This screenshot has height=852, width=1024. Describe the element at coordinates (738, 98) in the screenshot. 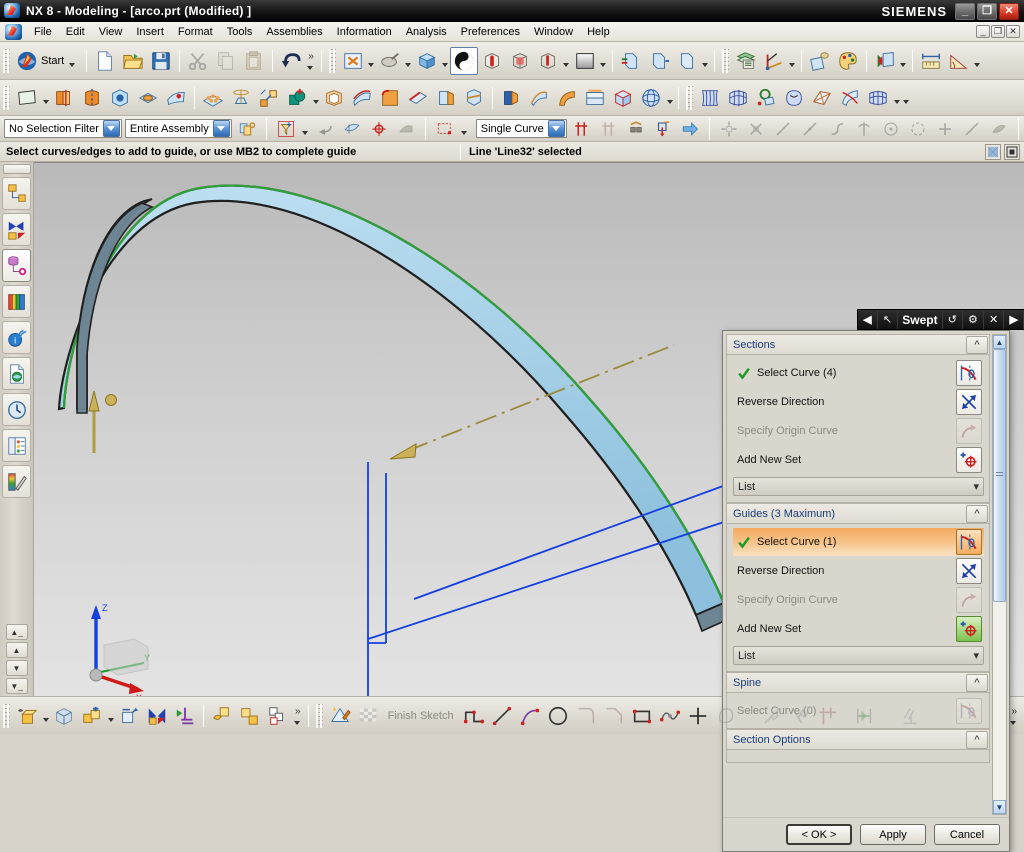

I see `through-curve-mesh-icon` at that location.